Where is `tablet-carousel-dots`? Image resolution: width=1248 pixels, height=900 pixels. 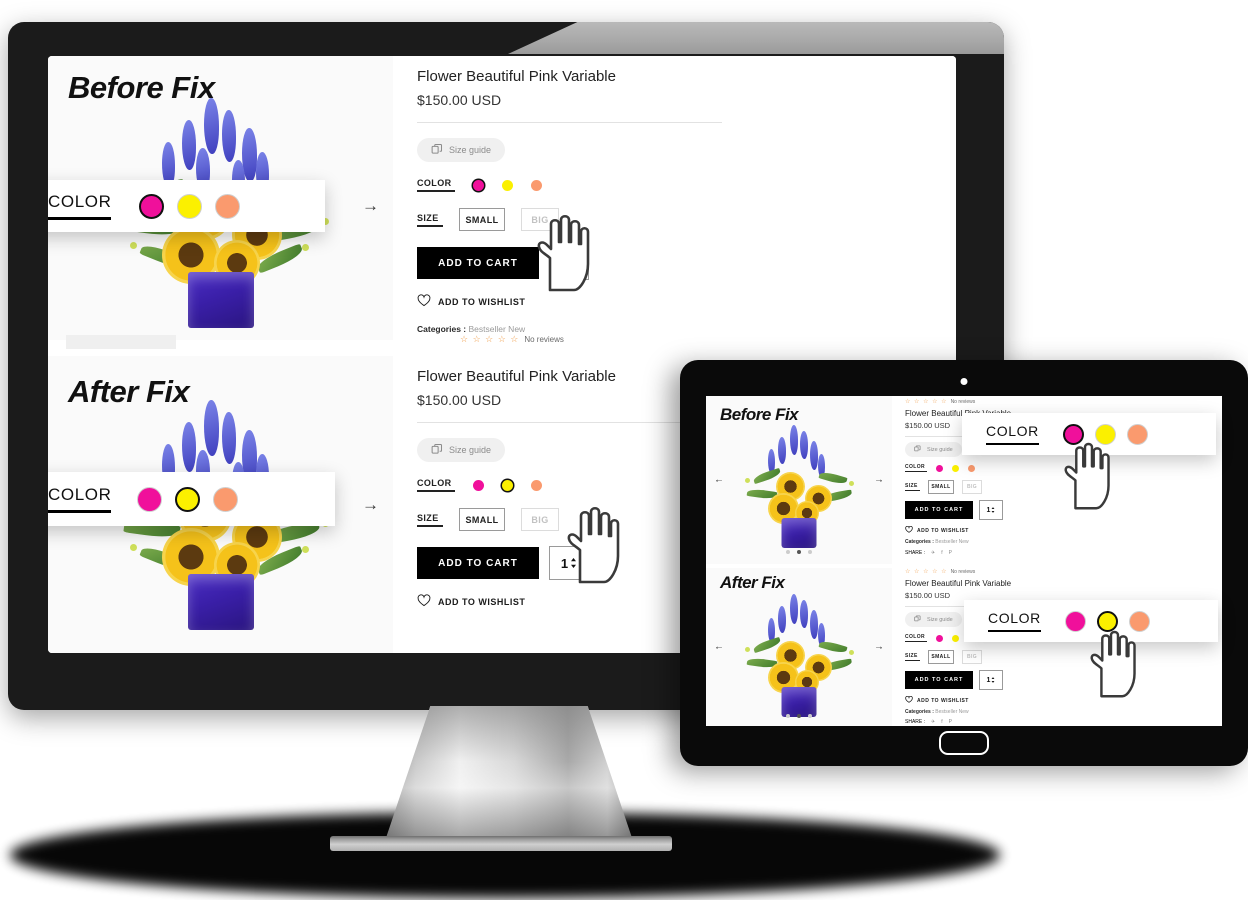 tablet-carousel-dots is located at coordinates (799, 552).